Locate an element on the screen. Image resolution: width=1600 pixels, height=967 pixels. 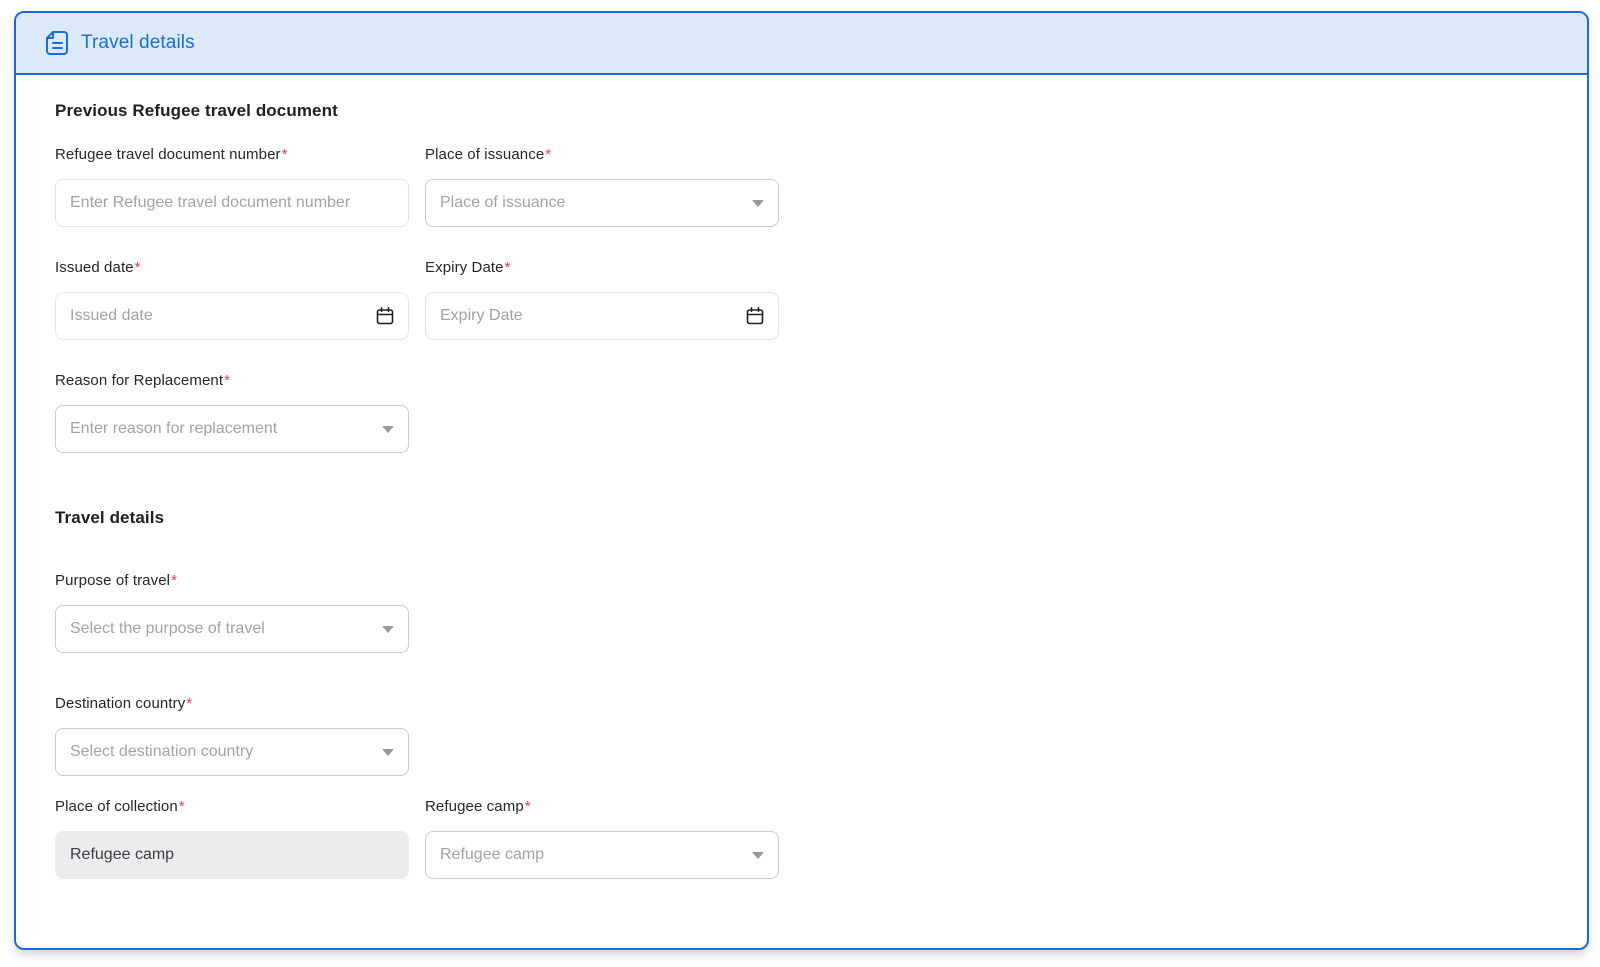
reason-for-replacement-label: Reason for Replacement* is located at coordinates (143, 380).